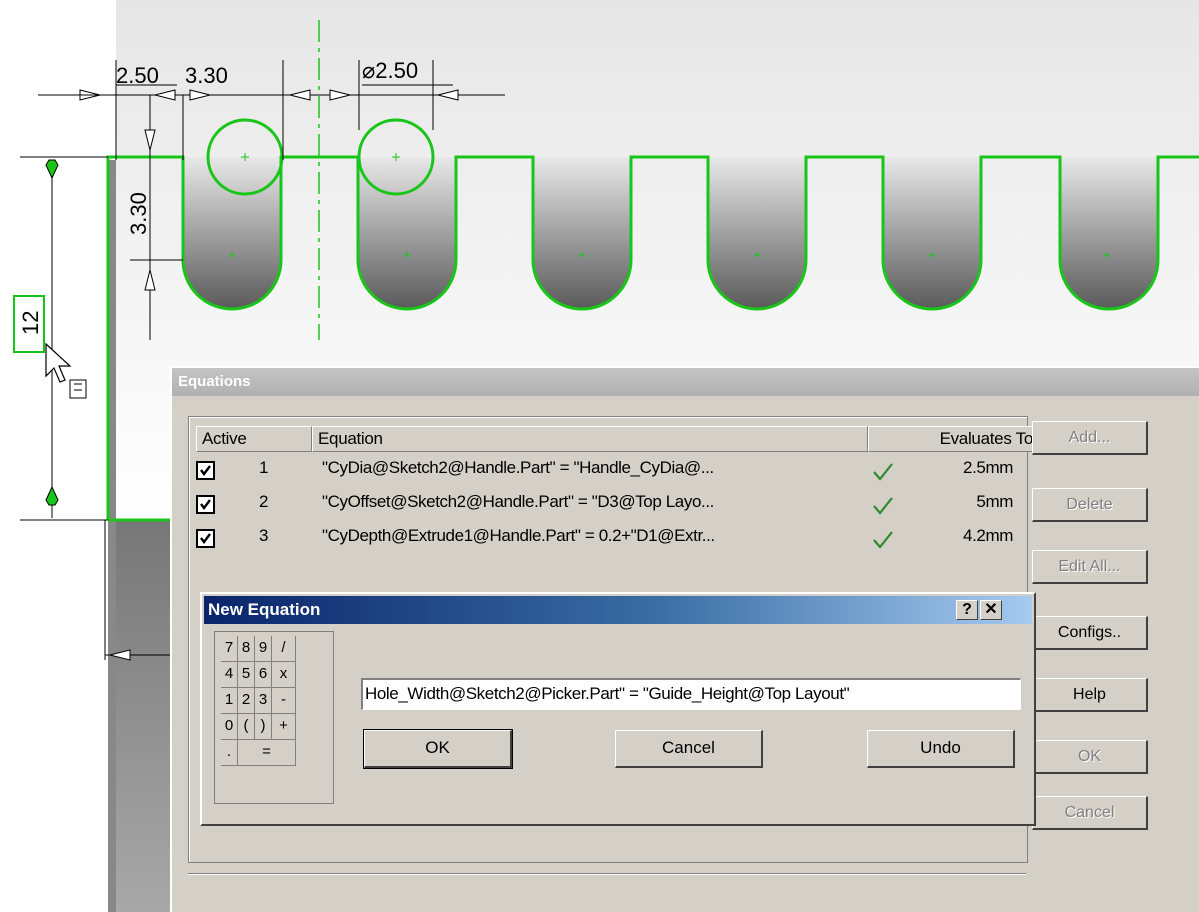 The width and height of the screenshot is (1199, 912). Describe the element at coordinates (137, 75) in the screenshot. I see `dim-2-50: 2.50` at that location.